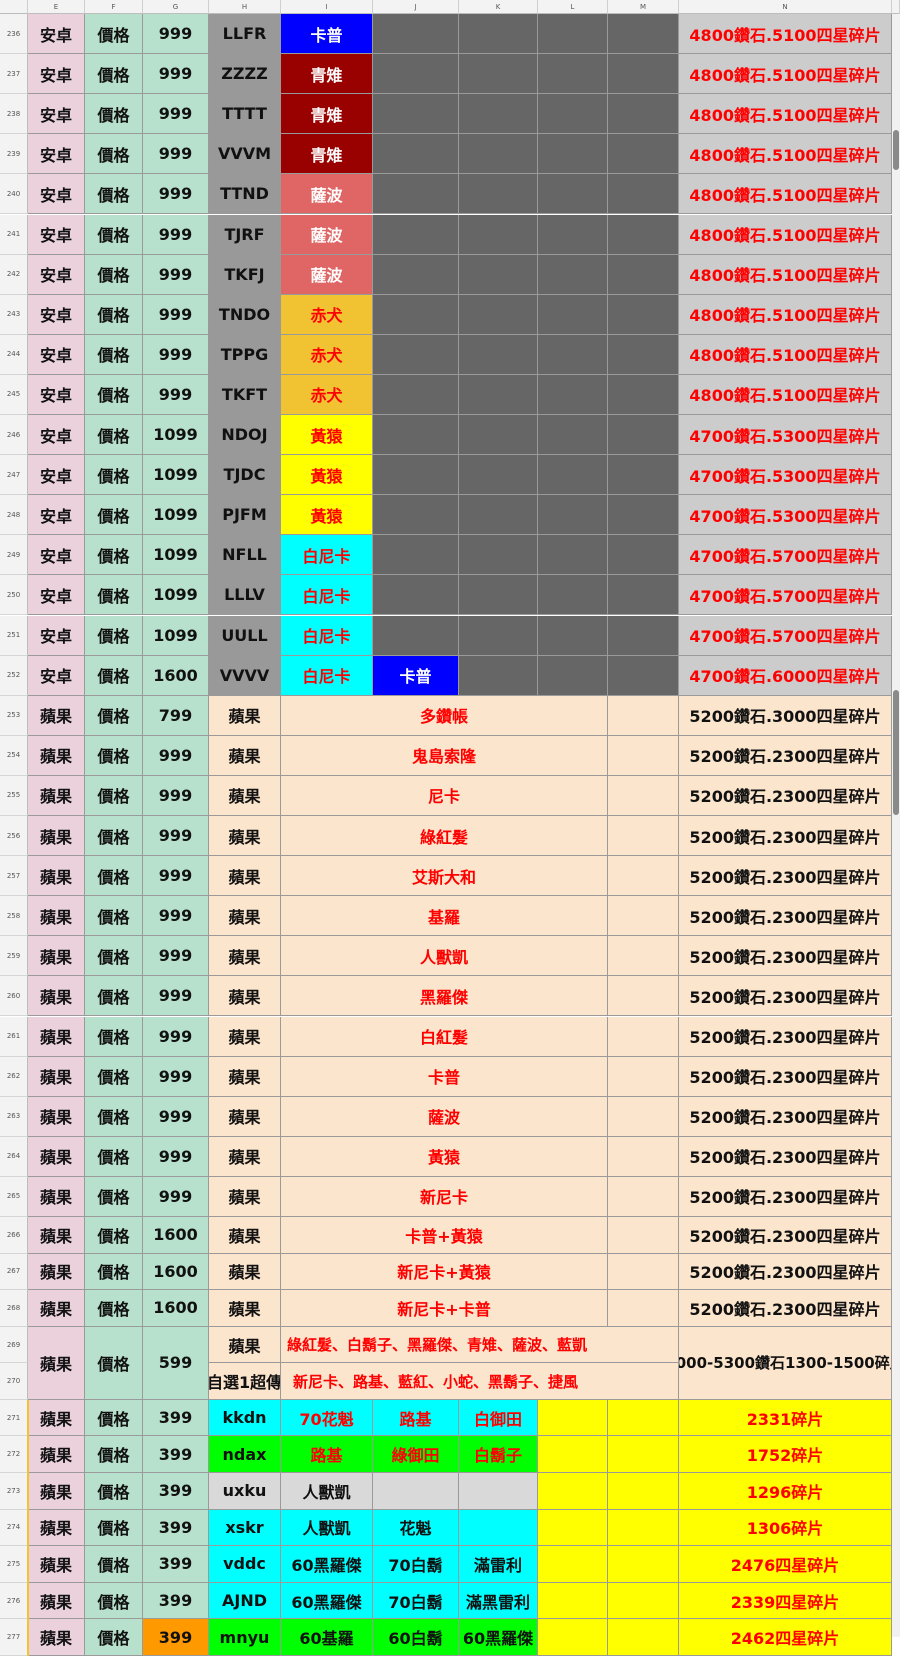 This screenshot has width=900, height=1656. I want to click on row-number: 237, so click(14, 74).